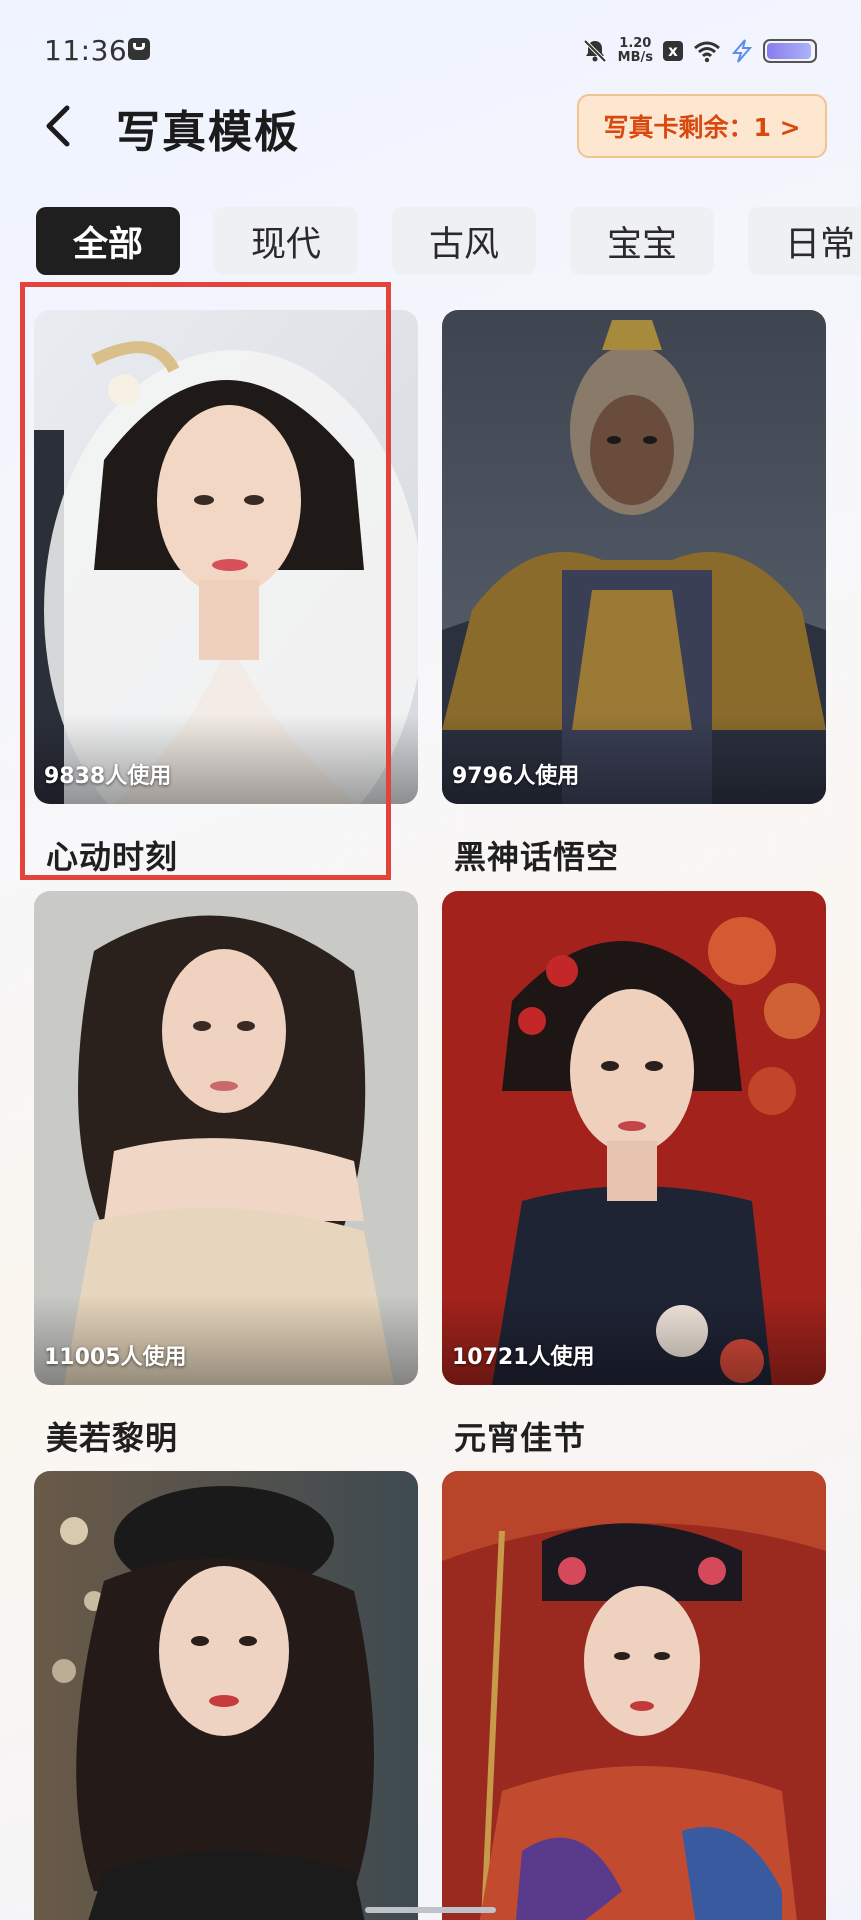 The image size is (861, 1920). I want to click on status-time: 11:36, so click(86, 50).